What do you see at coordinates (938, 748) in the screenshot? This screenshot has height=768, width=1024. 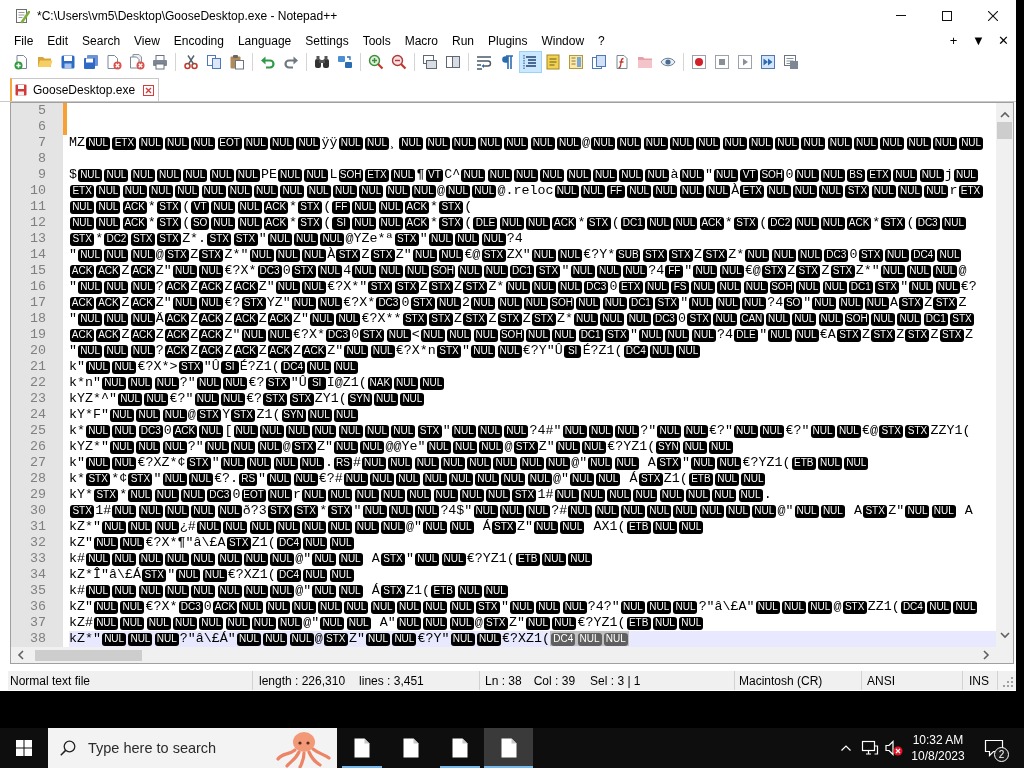 I see `clock-button: 10:32 AM 10/8/2023` at bounding box center [938, 748].